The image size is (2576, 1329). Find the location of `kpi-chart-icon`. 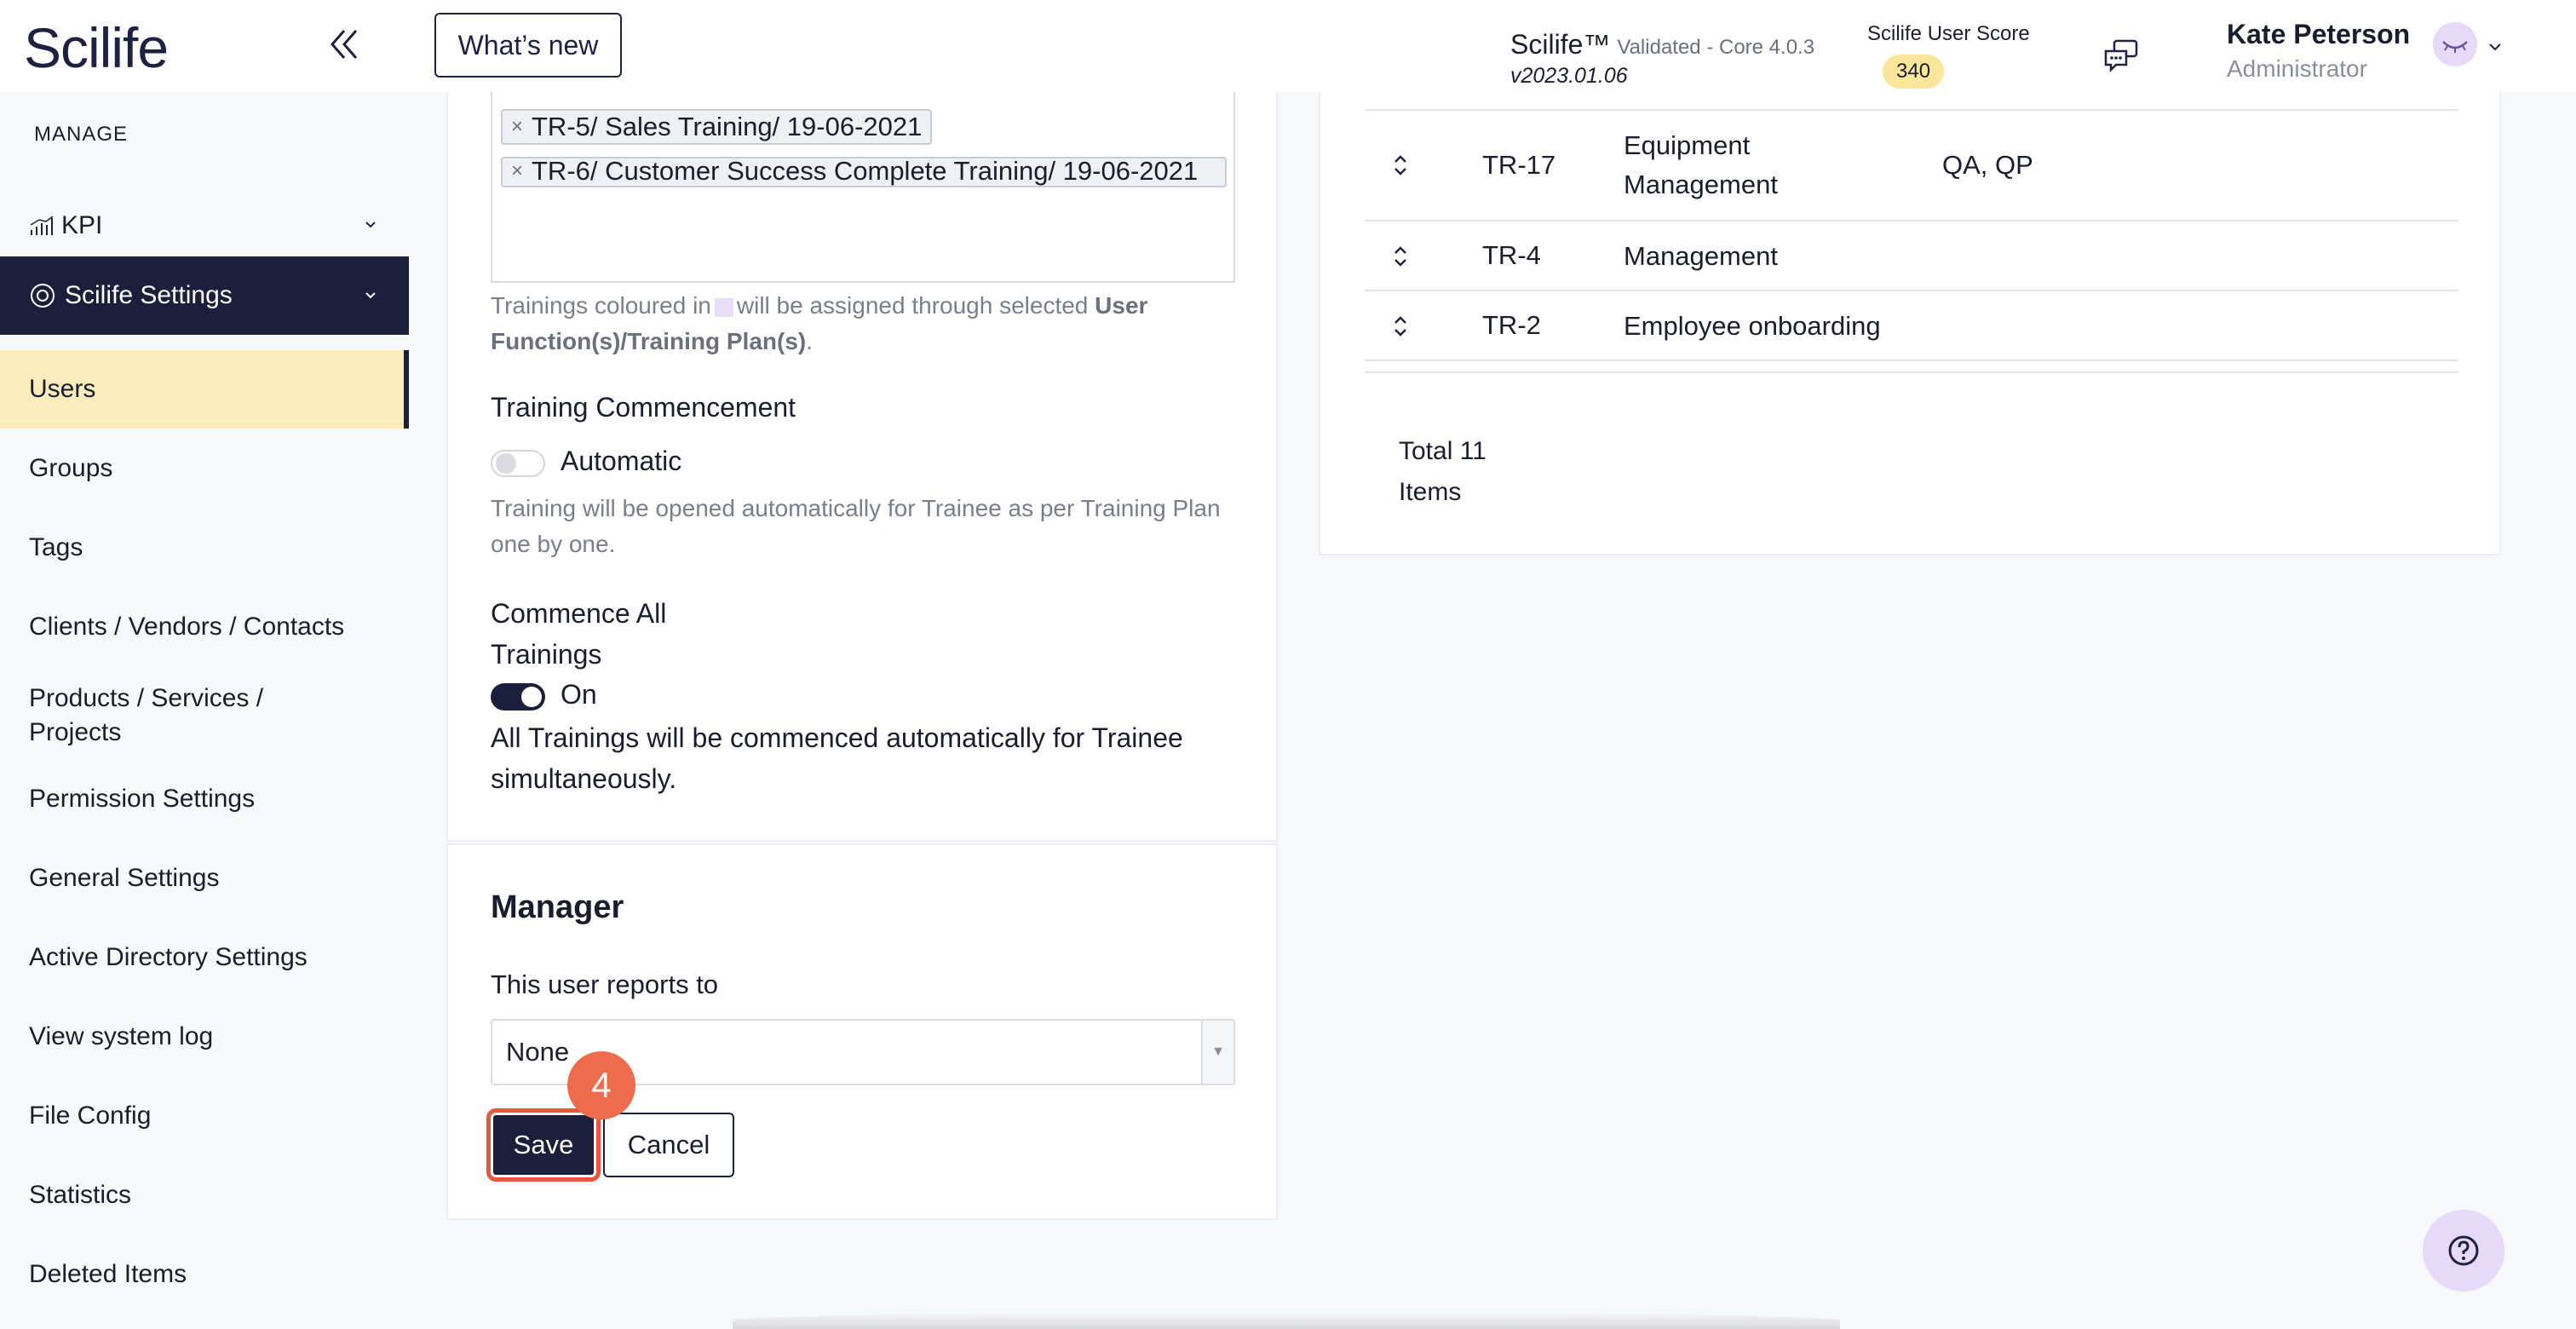

kpi-chart-icon is located at coordinates (42, 225).